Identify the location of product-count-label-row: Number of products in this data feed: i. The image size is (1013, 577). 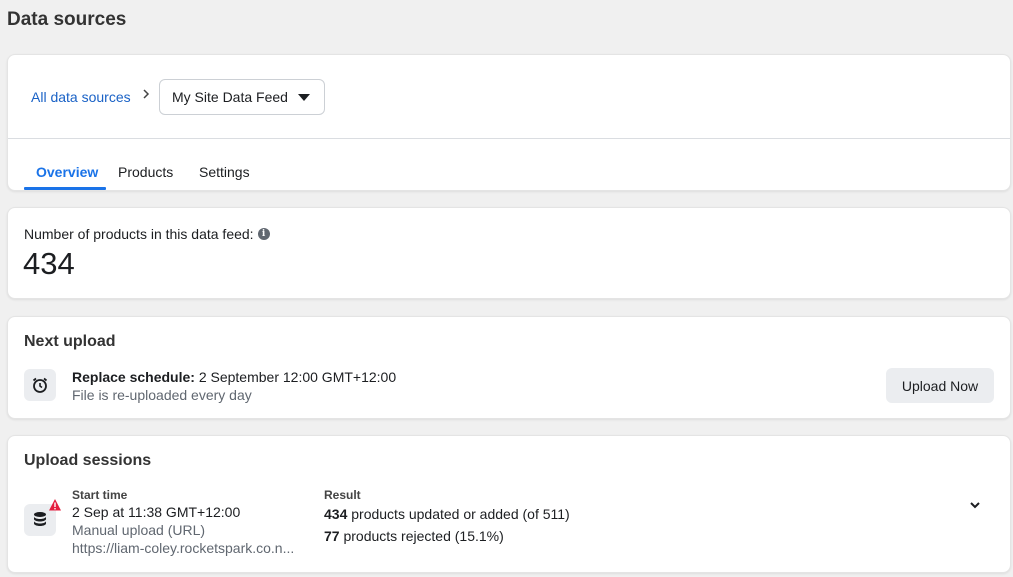
(147, 234).